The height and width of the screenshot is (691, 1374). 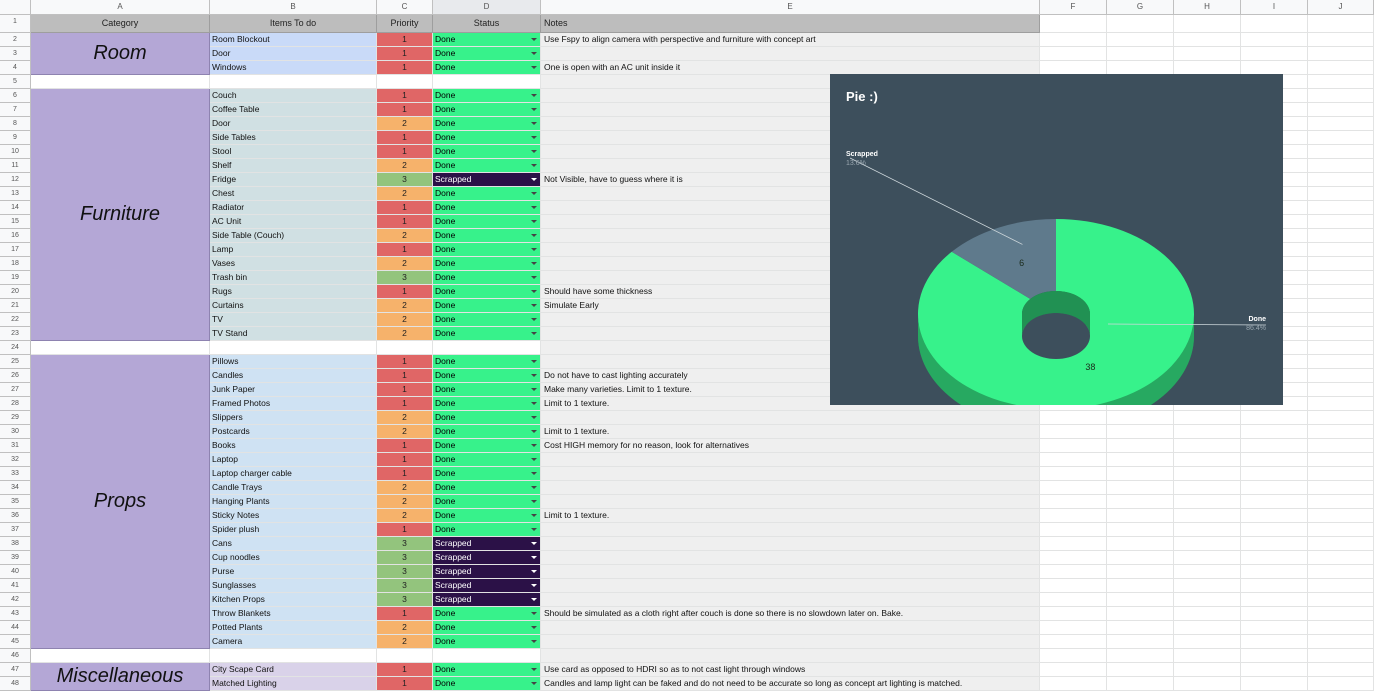 I want to click on row-header: 21, so click(x=15, y=306).